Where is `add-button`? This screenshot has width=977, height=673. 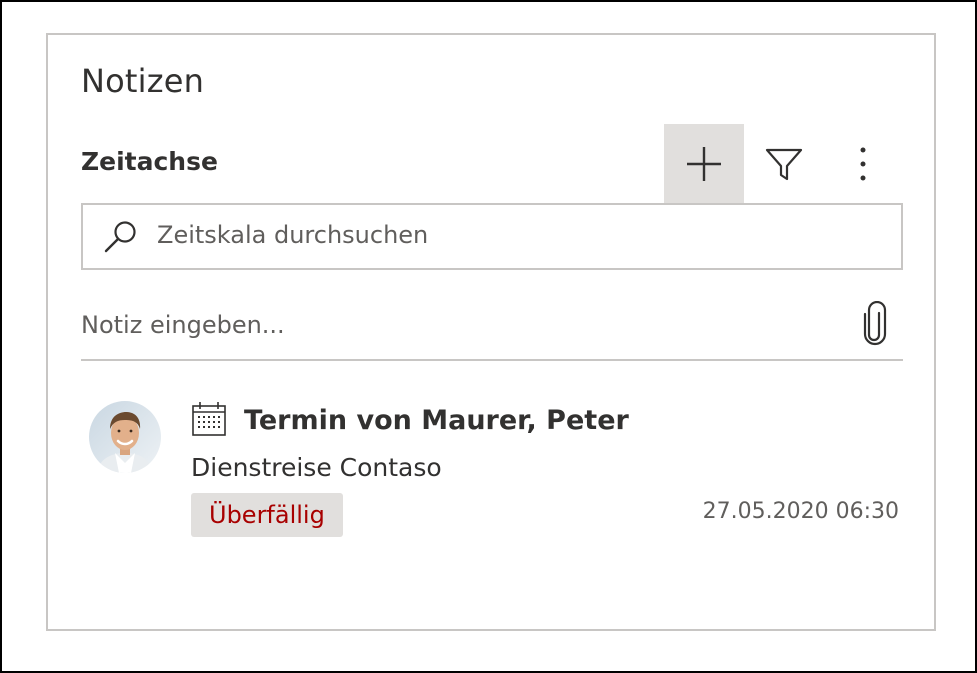 add-button is located at coordinates (704, 163).